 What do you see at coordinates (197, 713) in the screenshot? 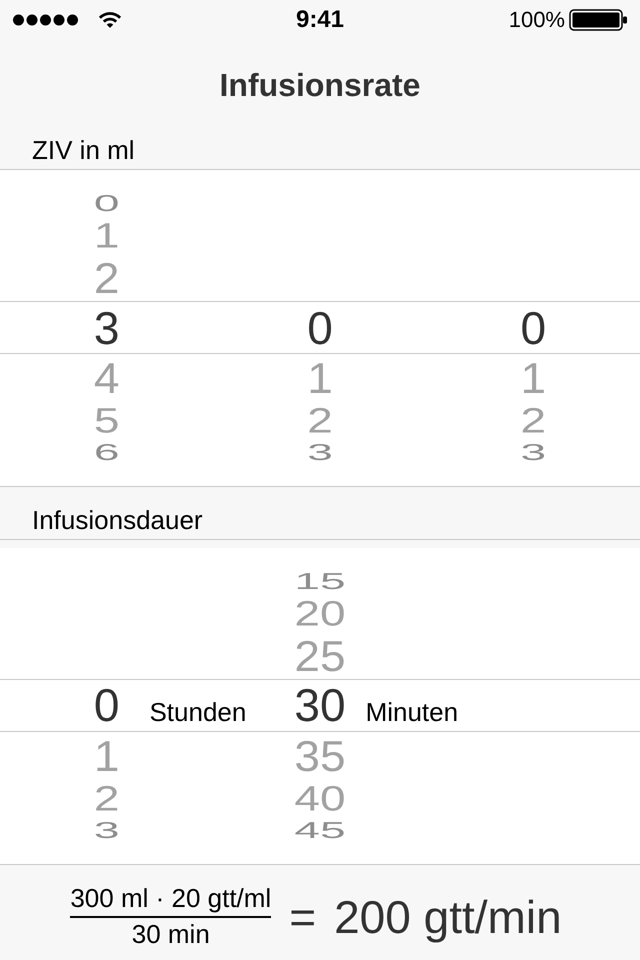
I see `unit-label: Stunden` at bounding box center [197, 713].